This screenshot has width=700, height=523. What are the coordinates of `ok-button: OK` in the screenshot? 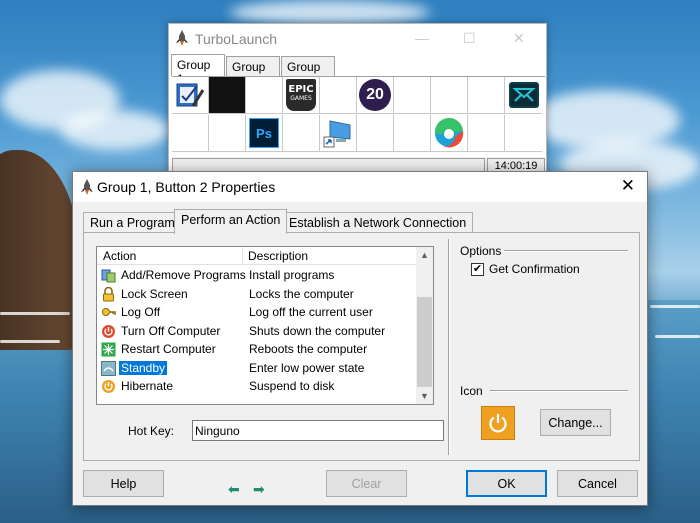 It's located at (506, 483).